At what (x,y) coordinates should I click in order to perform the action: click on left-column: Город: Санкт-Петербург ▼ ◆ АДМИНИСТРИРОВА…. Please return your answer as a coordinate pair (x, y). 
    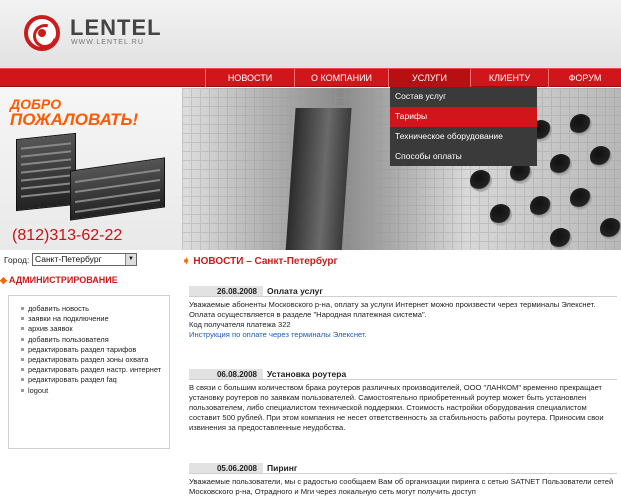
    Looking at the image, I should click on (91, 375).